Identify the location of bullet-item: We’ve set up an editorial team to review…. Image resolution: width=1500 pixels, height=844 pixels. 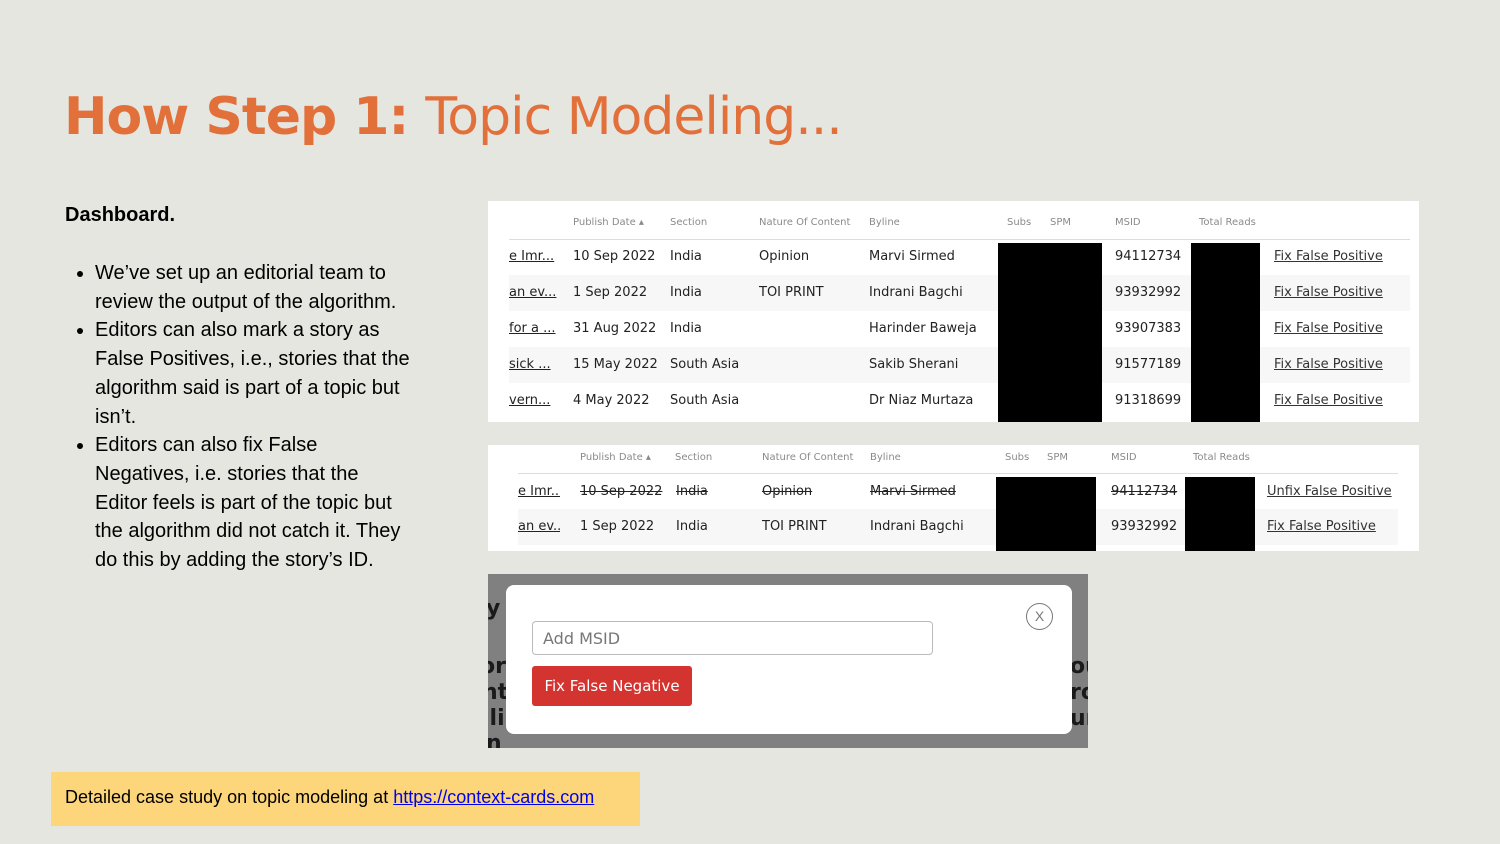
(255, 287).